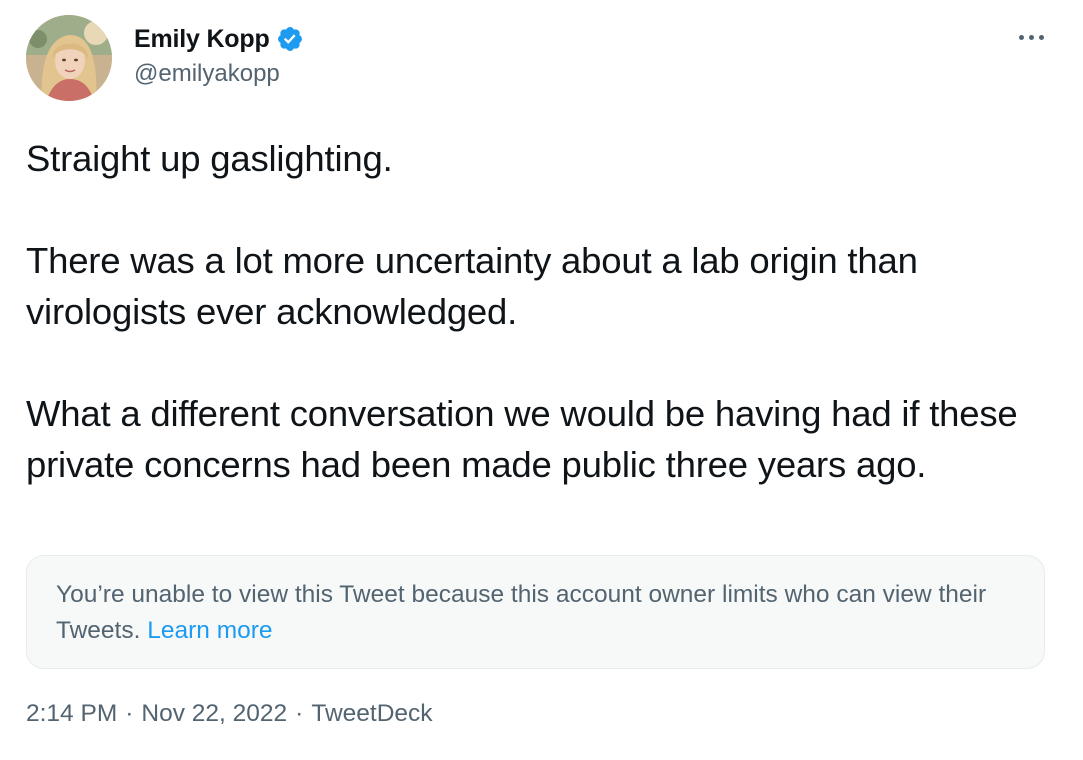 The height and width of the screenshot is (760, 1083). What do you see at coordinates (209, 630) in the screenshot?
I see `learn-more-link: Learn more` at bounding box center [209, 630].